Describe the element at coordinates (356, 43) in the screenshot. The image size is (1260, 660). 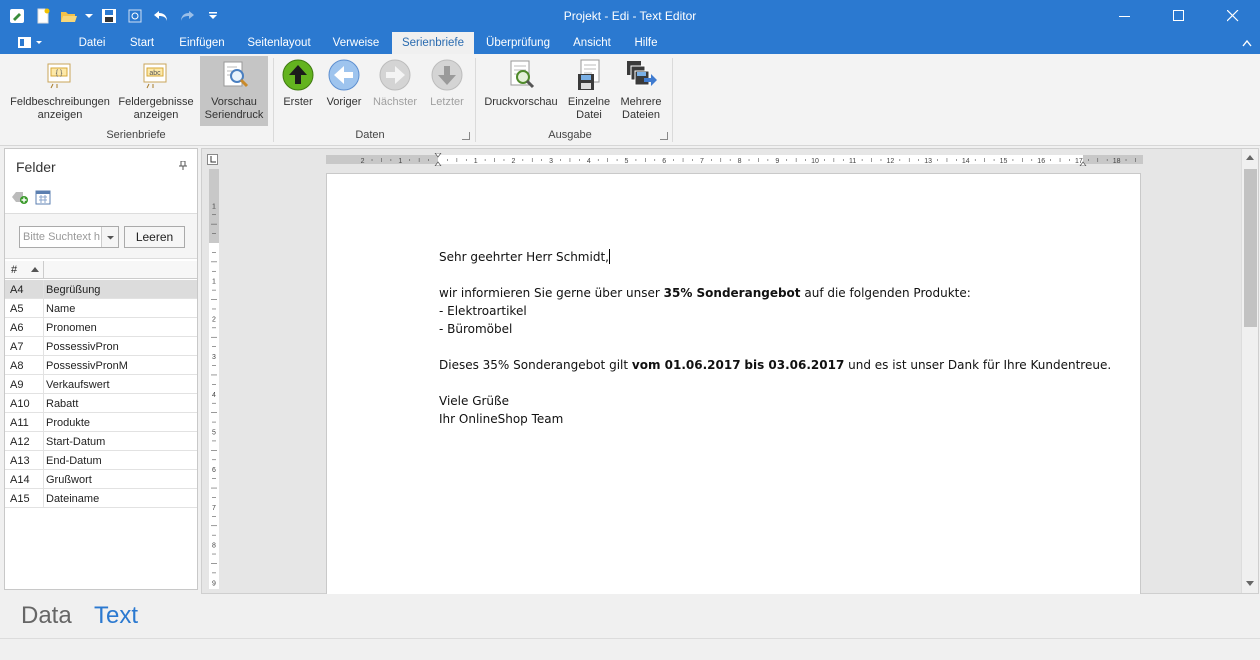
I see `tab-verweise: Verweise` at that location.